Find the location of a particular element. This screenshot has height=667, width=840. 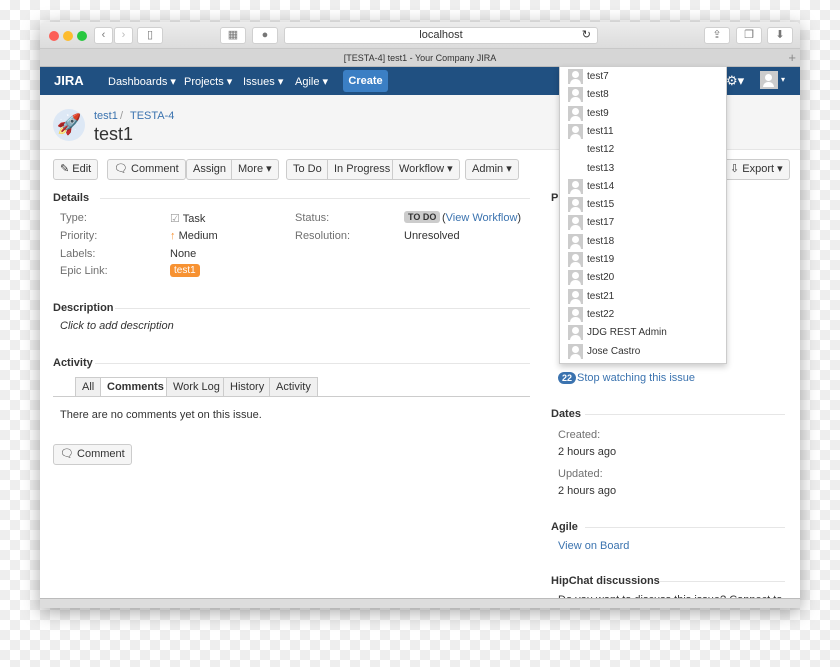

created-label: Created: is located at coordinates (579, 435).